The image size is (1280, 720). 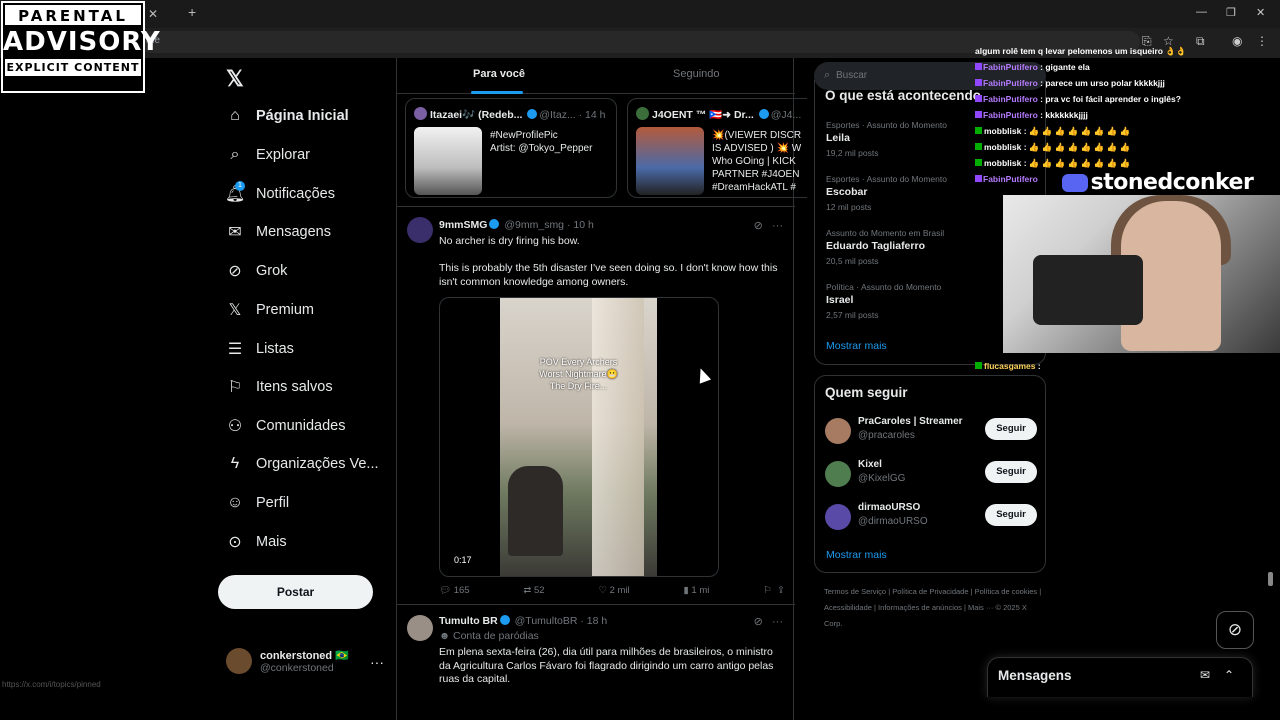 I want to click on follow-name: Kixel, so click(x=870, y=464).